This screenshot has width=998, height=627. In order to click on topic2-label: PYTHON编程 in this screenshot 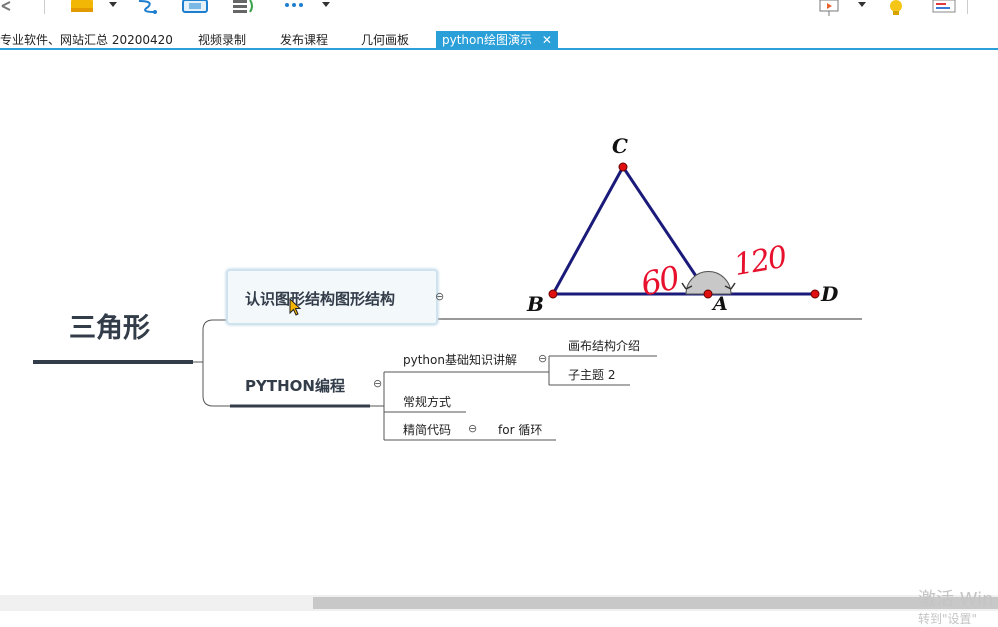, I will do `click(295, 385)`.